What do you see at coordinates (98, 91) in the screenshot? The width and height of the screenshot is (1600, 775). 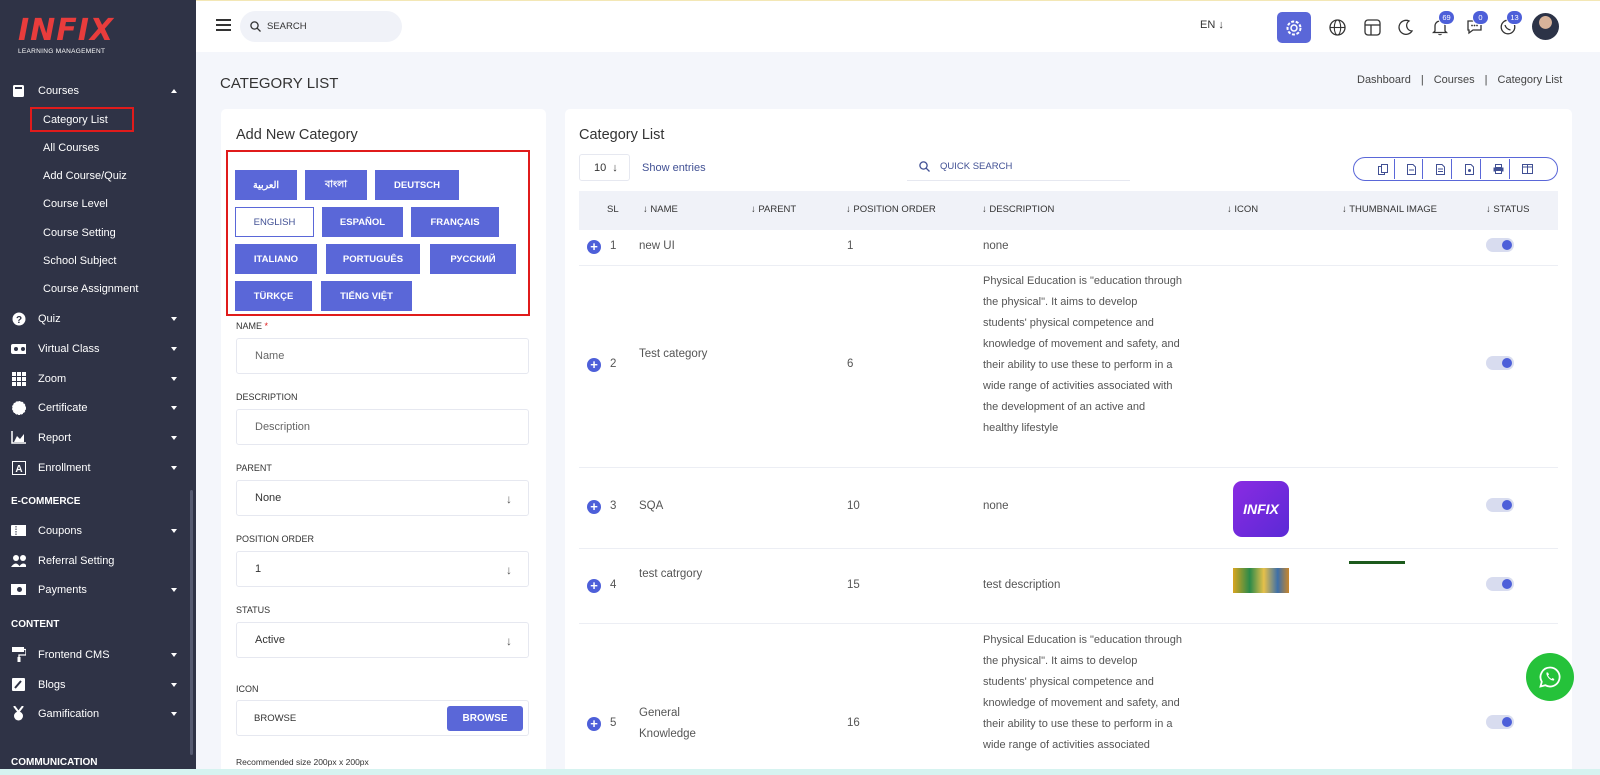 I see `sidebar-item-courses: Courses` at bounding box center [98, 91].